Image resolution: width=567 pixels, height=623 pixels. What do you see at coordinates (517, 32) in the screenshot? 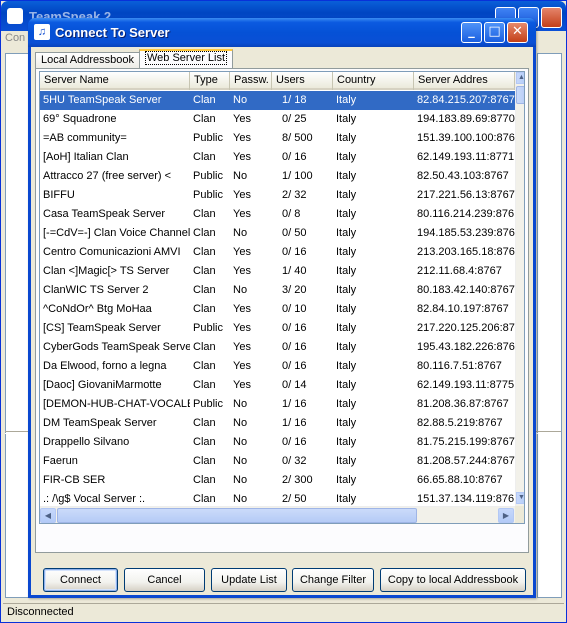
I see `close-icon: ✕` at bounding box center [517, 32].